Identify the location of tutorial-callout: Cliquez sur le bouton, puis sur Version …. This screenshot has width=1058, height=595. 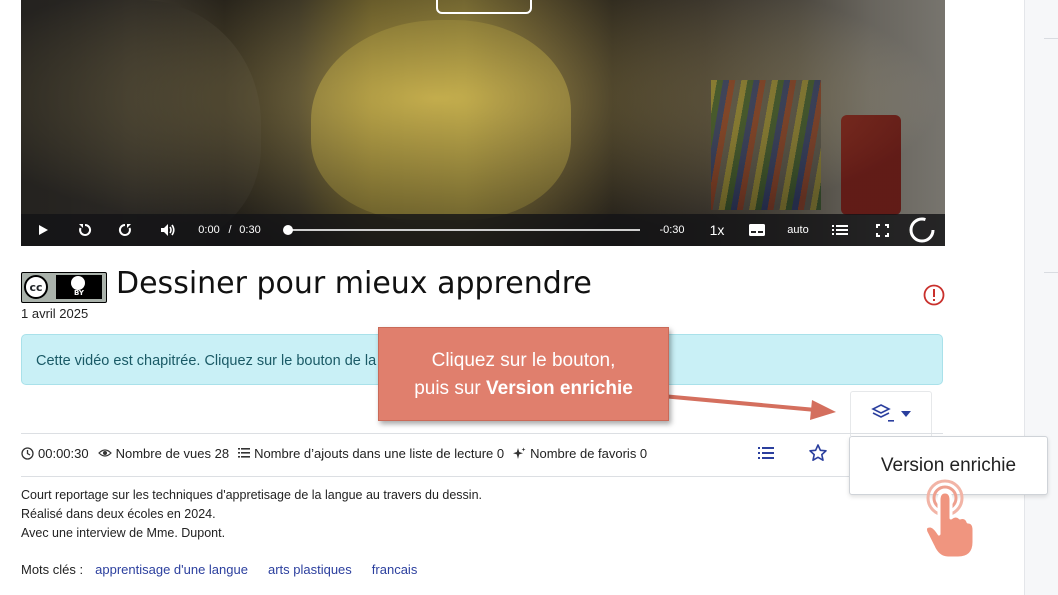
(523, 374).